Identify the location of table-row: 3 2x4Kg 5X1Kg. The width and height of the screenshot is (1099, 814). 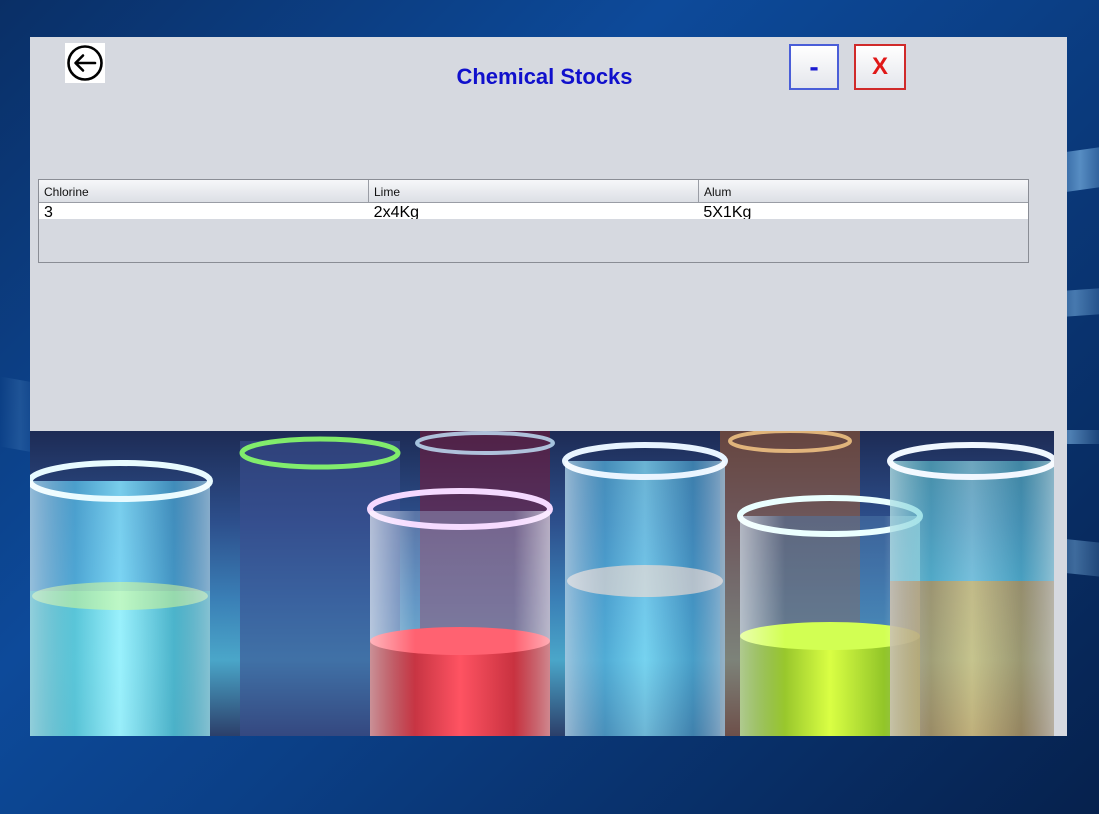
(533, 211).